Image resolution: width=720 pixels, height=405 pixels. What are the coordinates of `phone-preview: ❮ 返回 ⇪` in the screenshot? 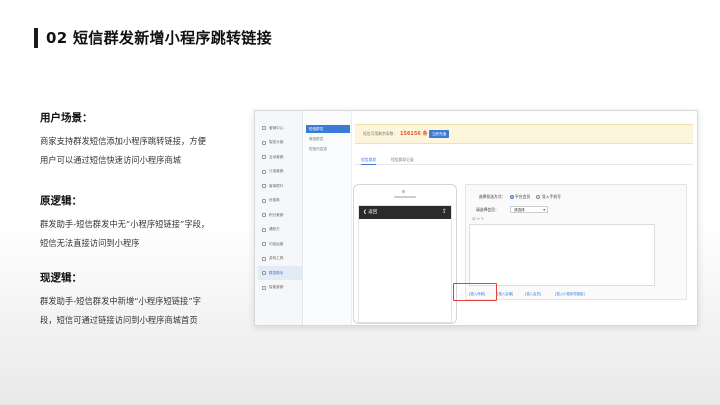 It's located at (405, 254).